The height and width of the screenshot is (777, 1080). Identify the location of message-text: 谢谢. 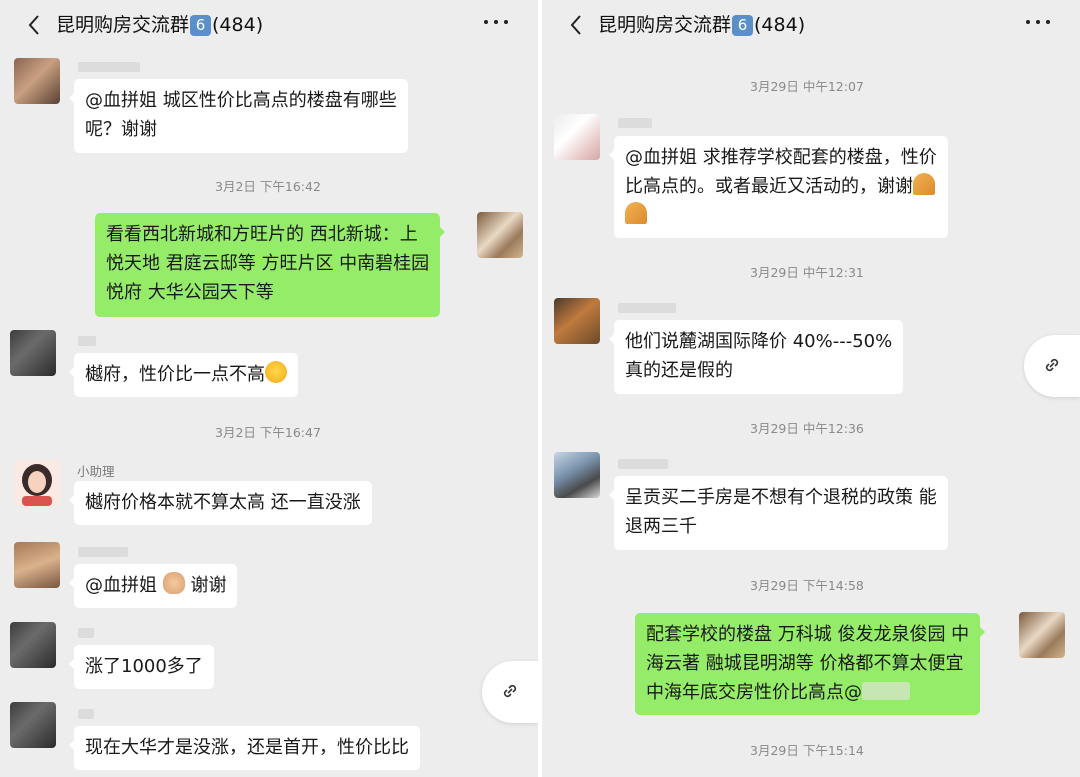
(208, 585).